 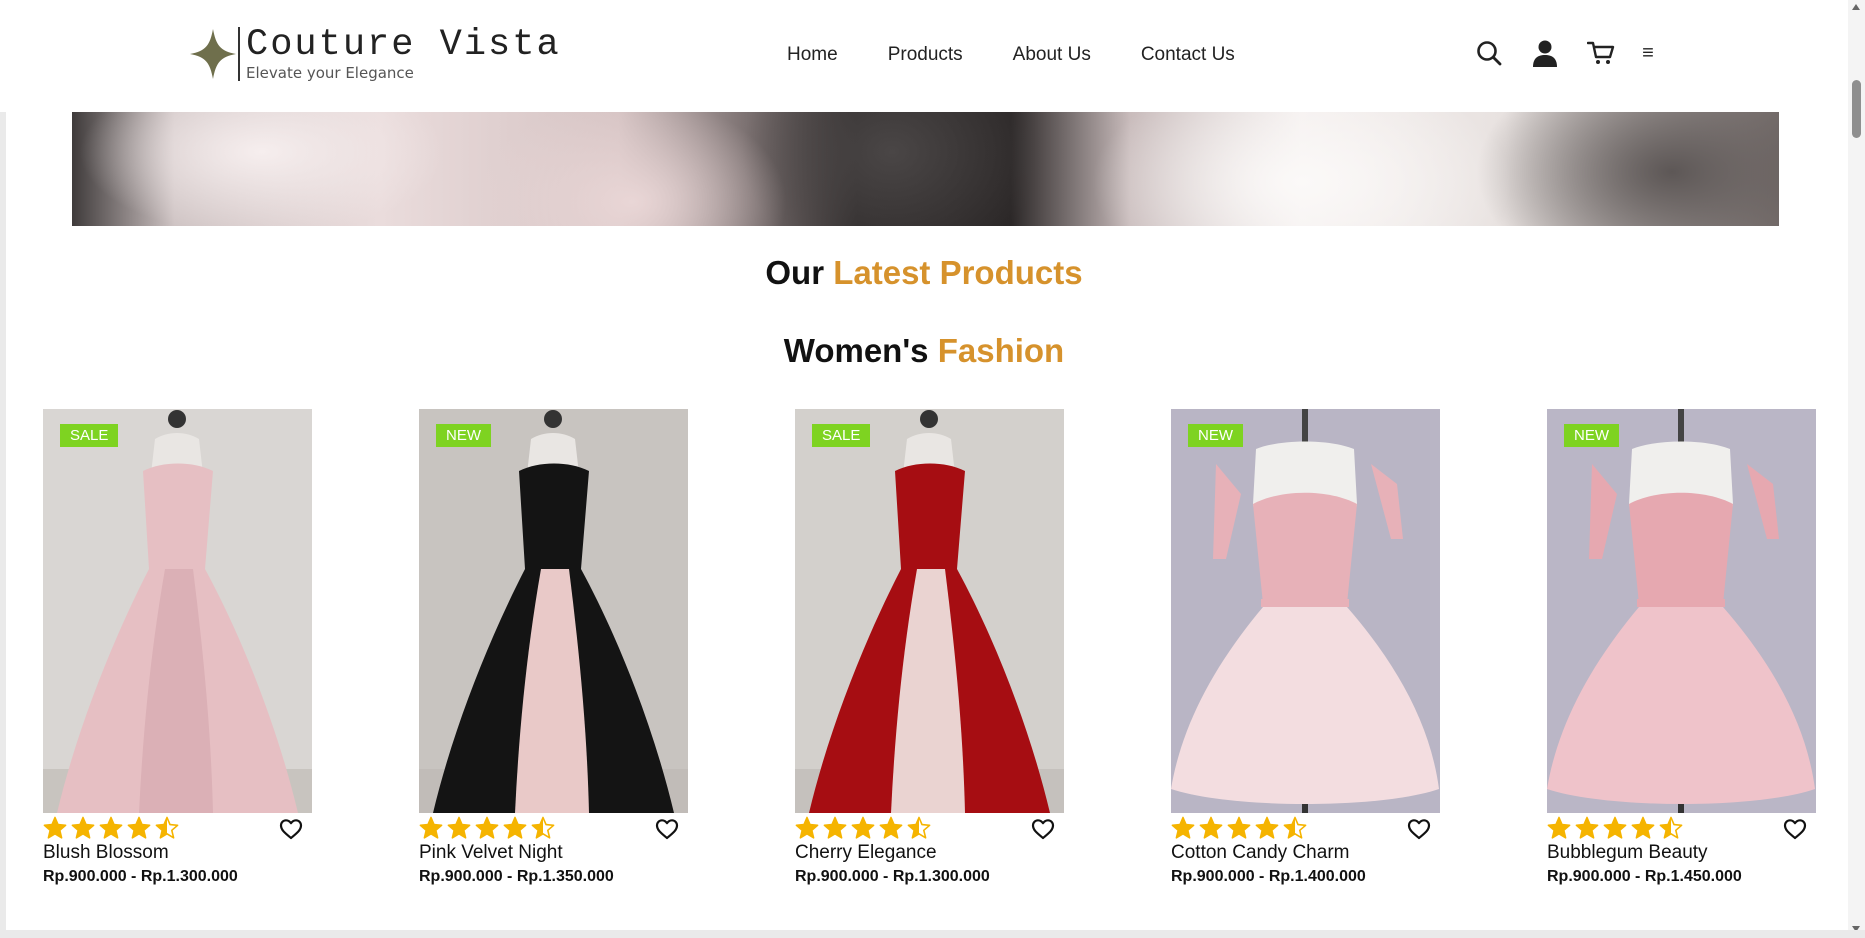 I want to click on nav-products: Products, so click(x=925, y=55).